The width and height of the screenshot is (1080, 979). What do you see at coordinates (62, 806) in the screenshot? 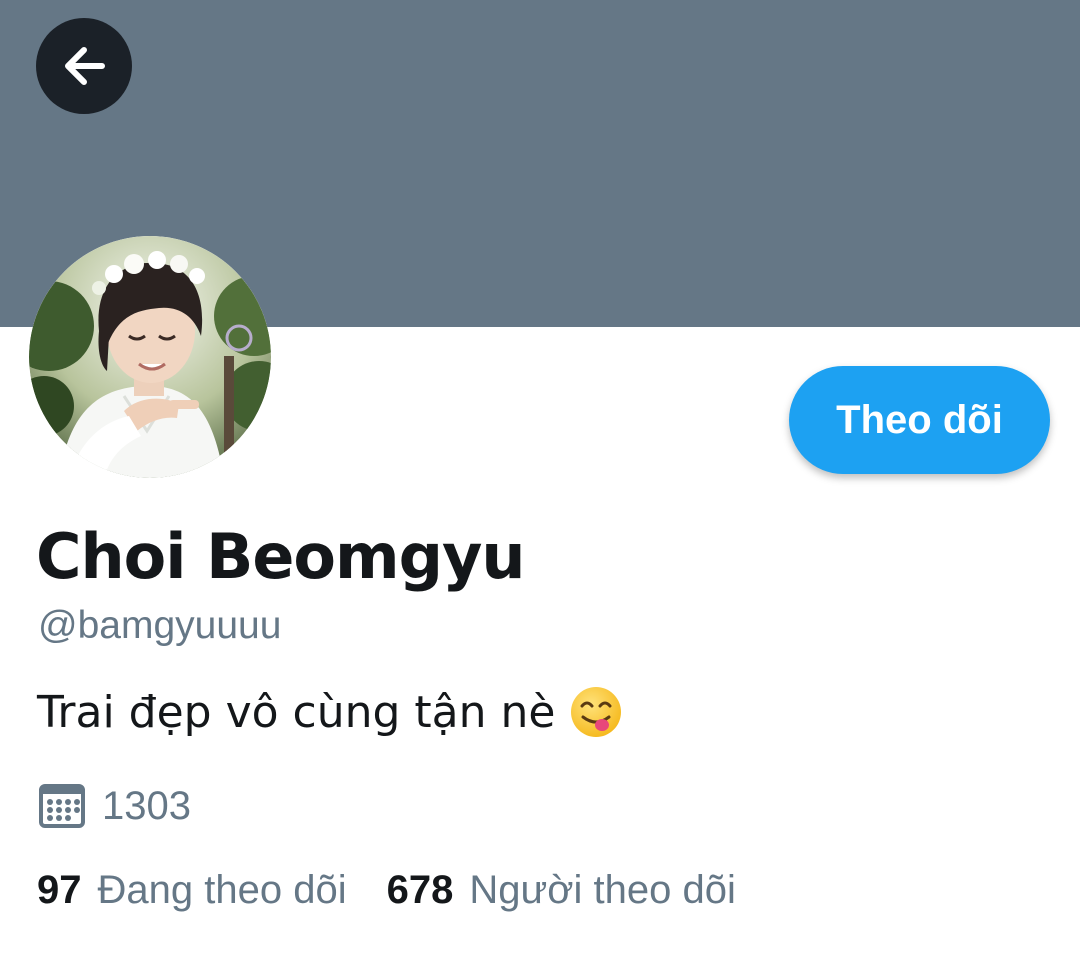
I see `calendar-icon` at bounding box center [62, 806].